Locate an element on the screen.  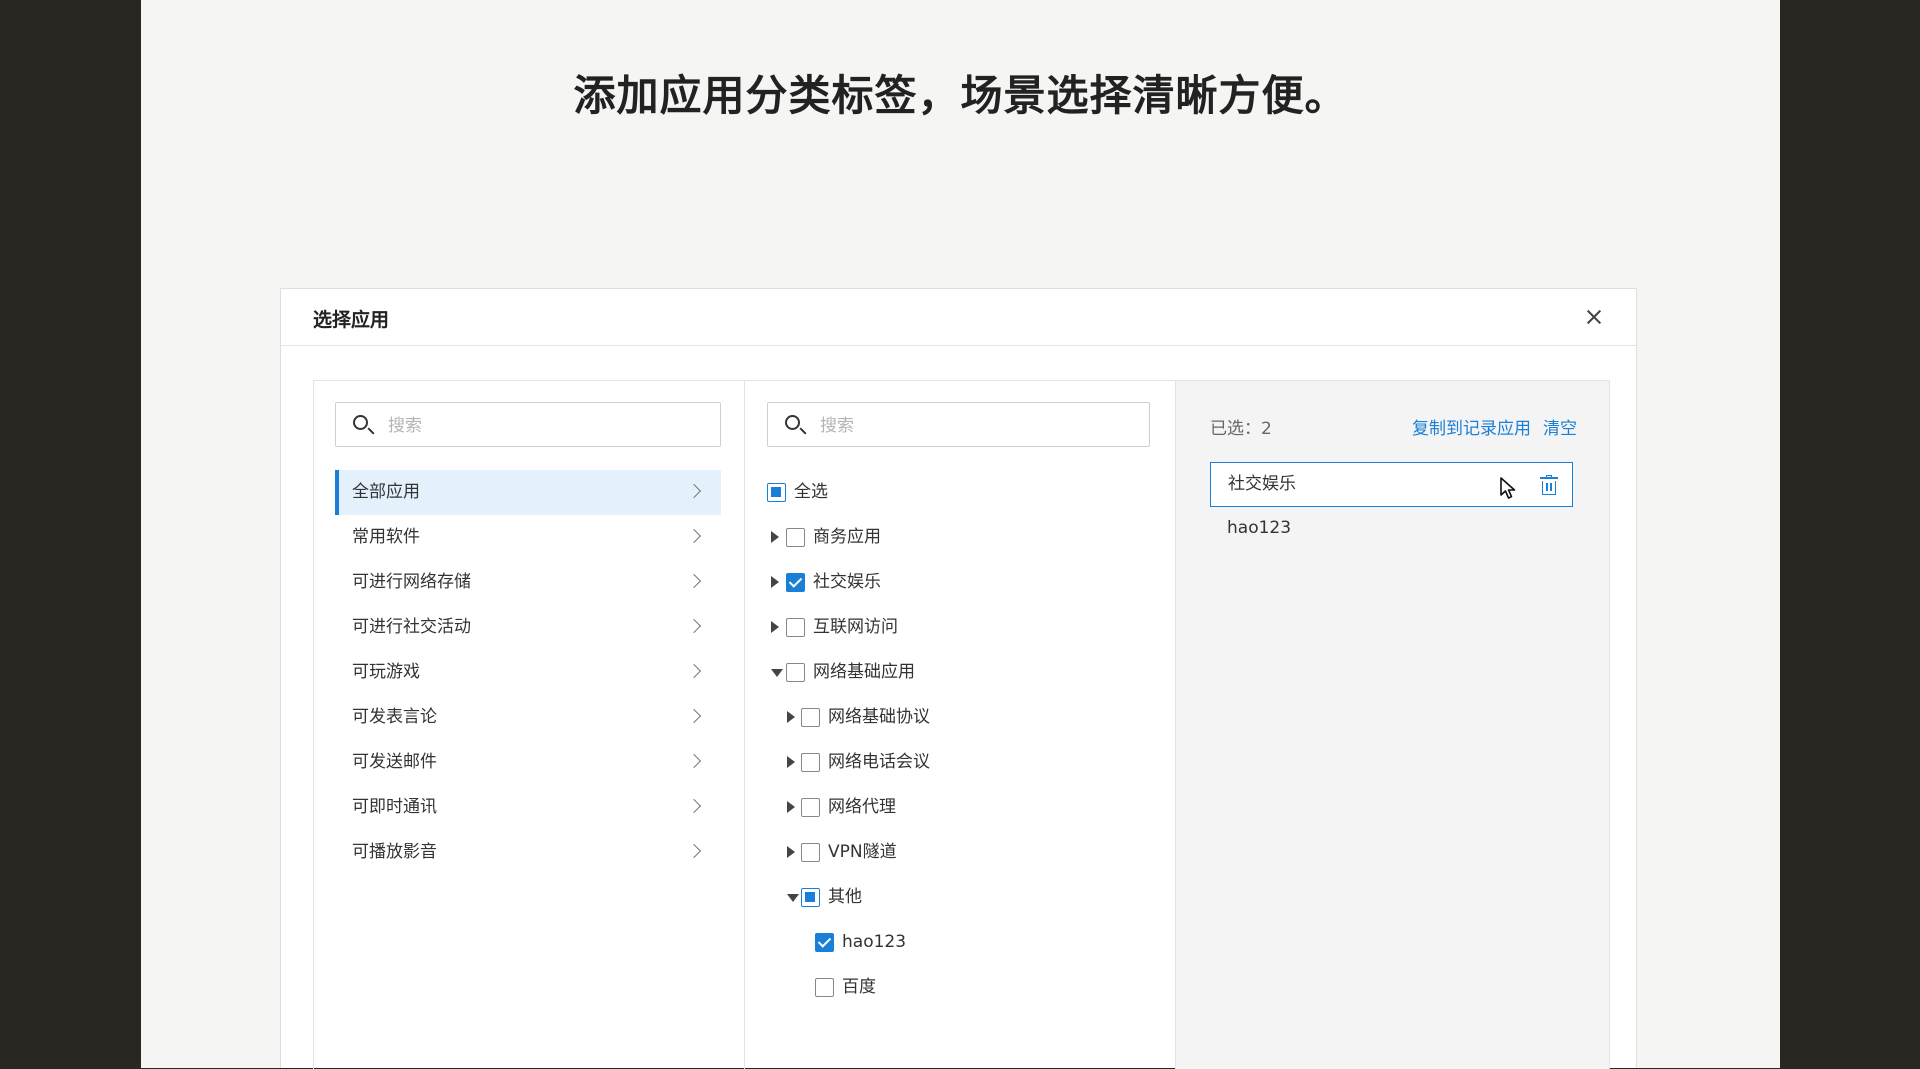
selected-item: hao123 is located at coordinates (1391, 529).